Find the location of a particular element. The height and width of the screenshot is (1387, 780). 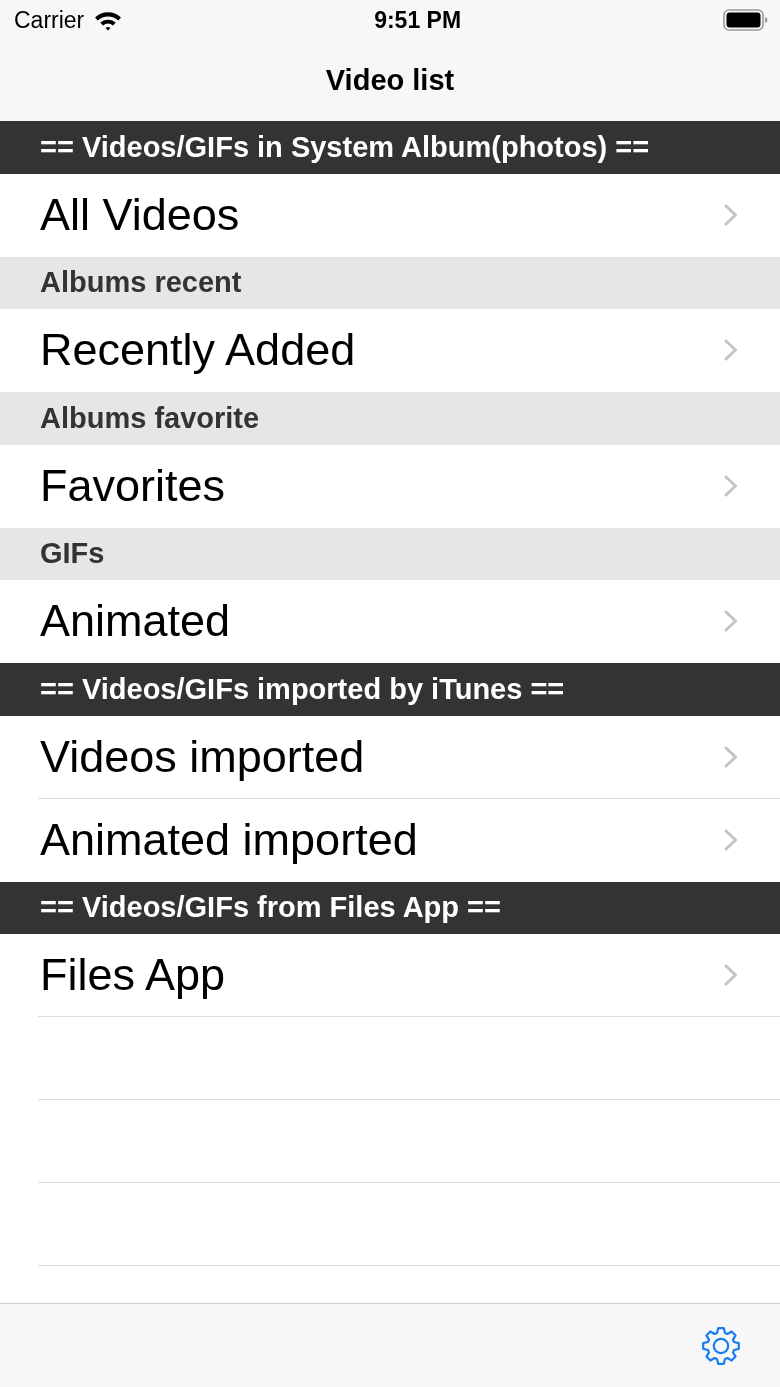

settings-icon is located at coordinates (721, 1345).